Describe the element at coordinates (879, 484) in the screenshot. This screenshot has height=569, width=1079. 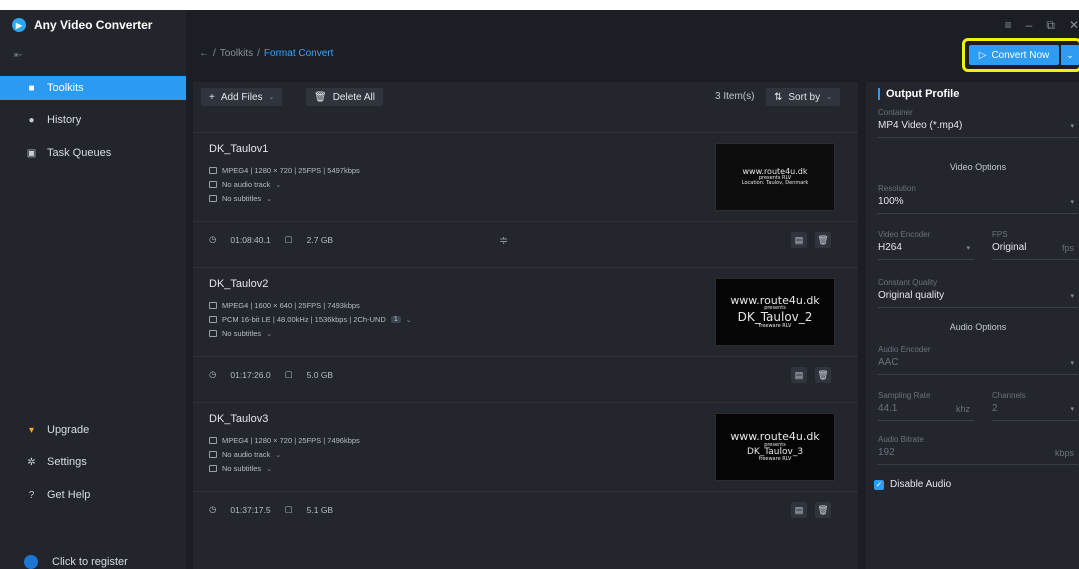
I see `checkbox-checked-icon: ✓` at that location.